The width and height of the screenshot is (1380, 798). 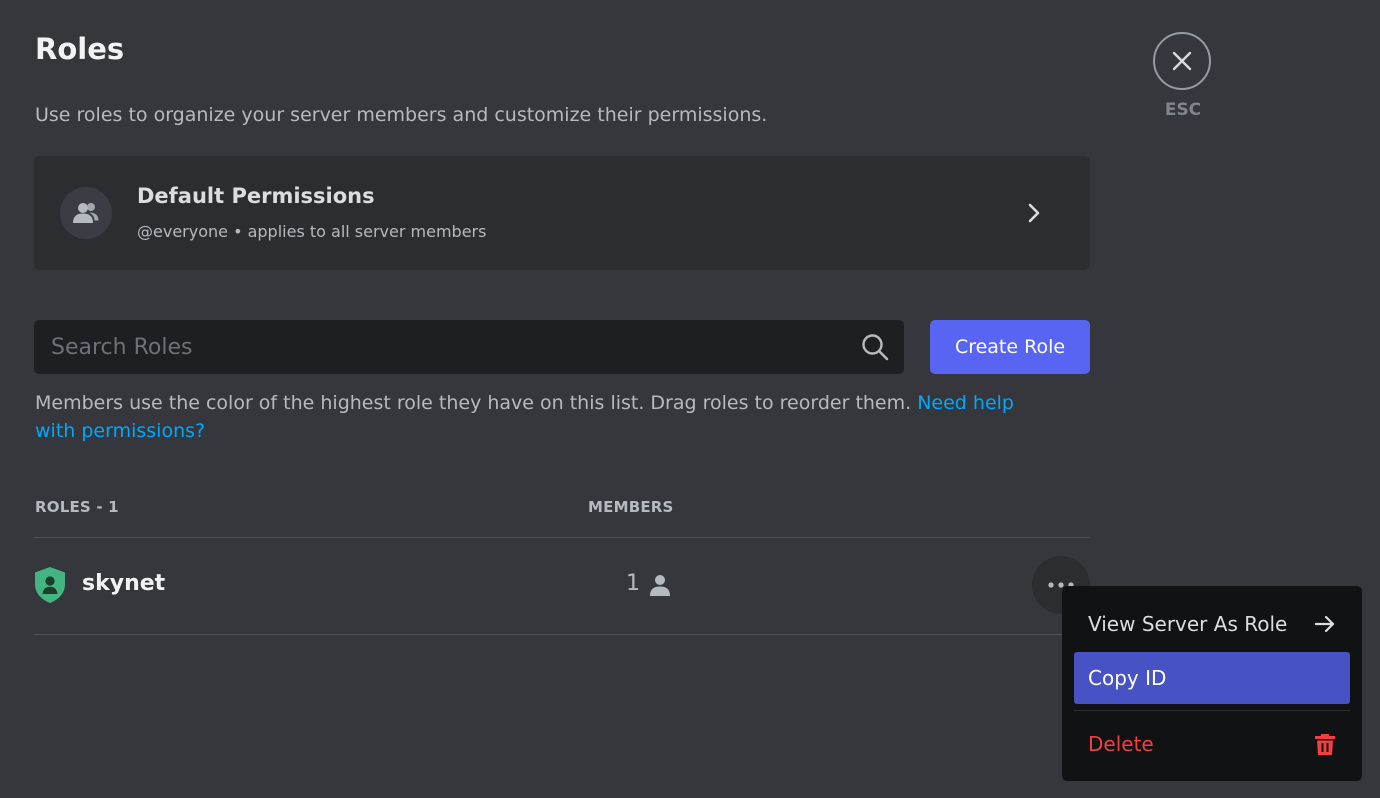 I want to click on role-row: skynet 1, so click(x=562, y=586).